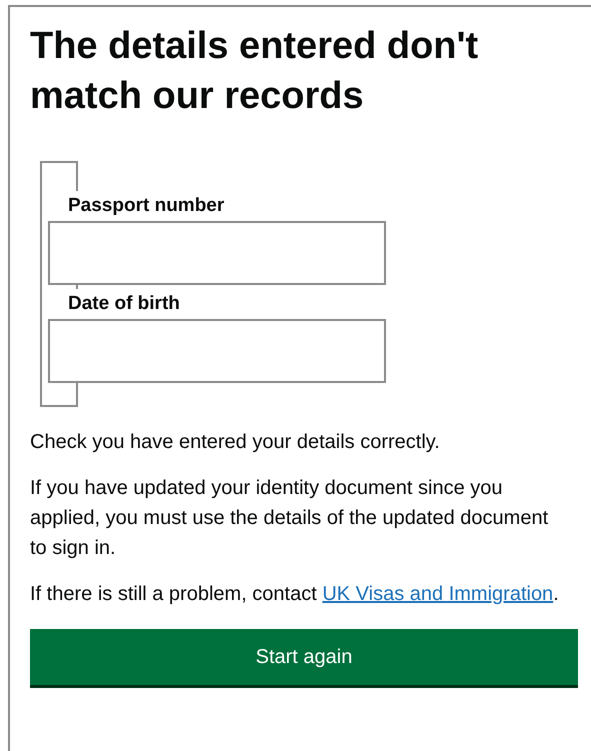  Describe the element at coordinates (290, 518) in the screenshot. I see `body-text: If you have updated your identity document since you applied, you must use the details of the updated document to sign in.` at that location.